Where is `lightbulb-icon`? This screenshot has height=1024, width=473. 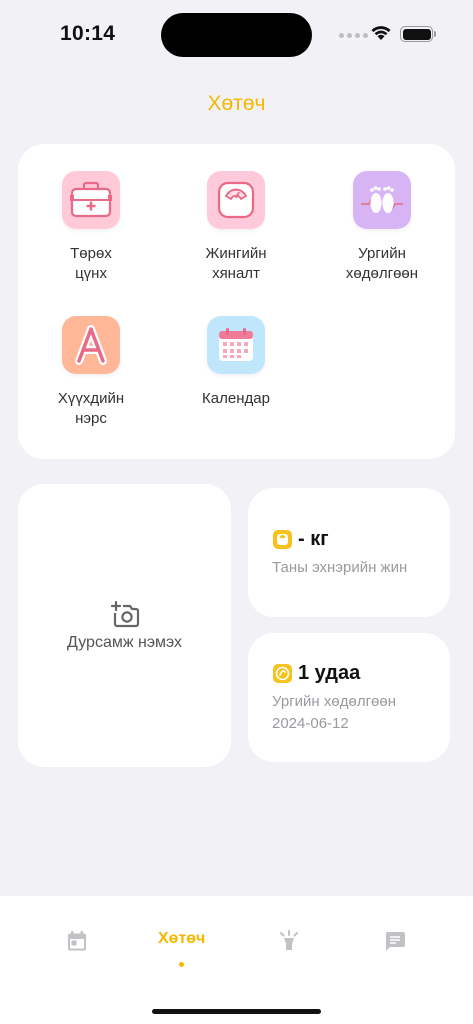 lightbulb-icon is located at coordinates (289, 940).